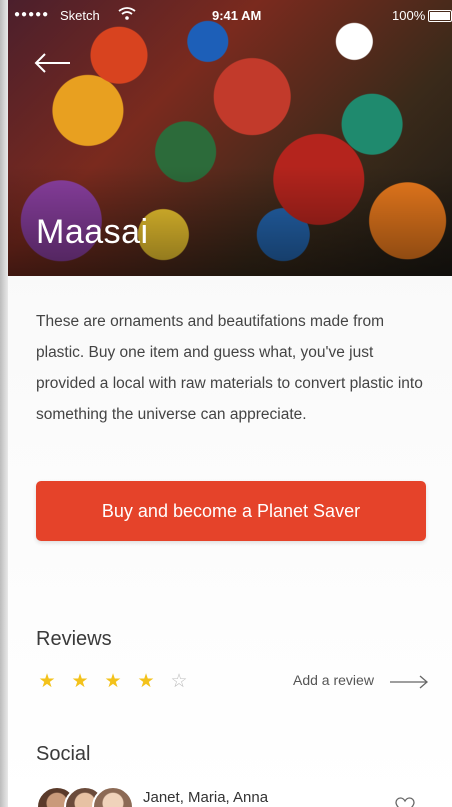 The height and width of the screenshot is (807, 452). What do you see at coordinates (80, 15) in the screenshot?
I see `carrier-label: Sketch` at bounding box center [80, 15].